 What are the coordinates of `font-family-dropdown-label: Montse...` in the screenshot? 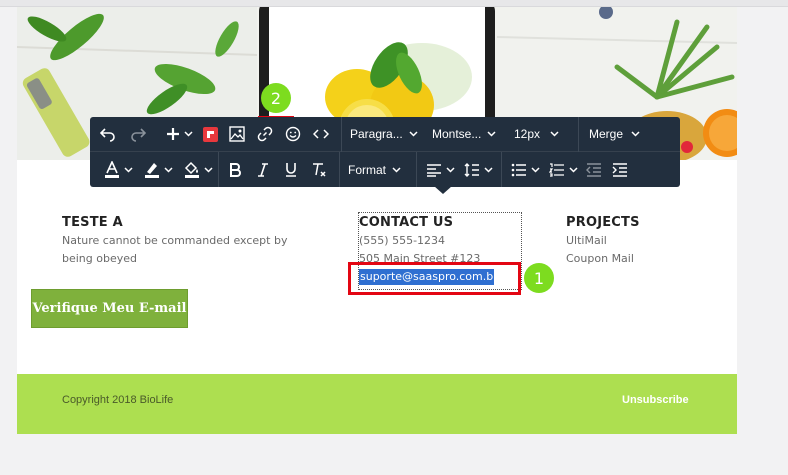 It's located at (457, 134).